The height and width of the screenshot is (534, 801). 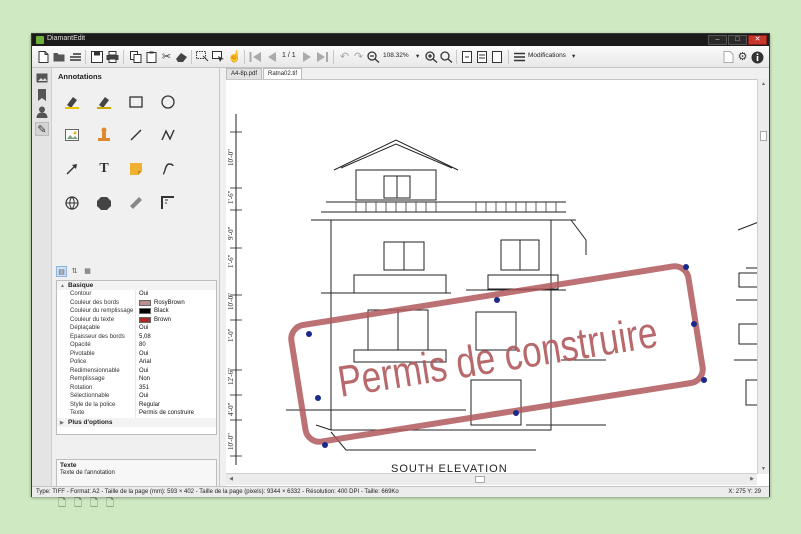 What do you see at coordinates (75, 57) in the screenshot?
I see `open-recent-icon` at bounding box center [75, 57].